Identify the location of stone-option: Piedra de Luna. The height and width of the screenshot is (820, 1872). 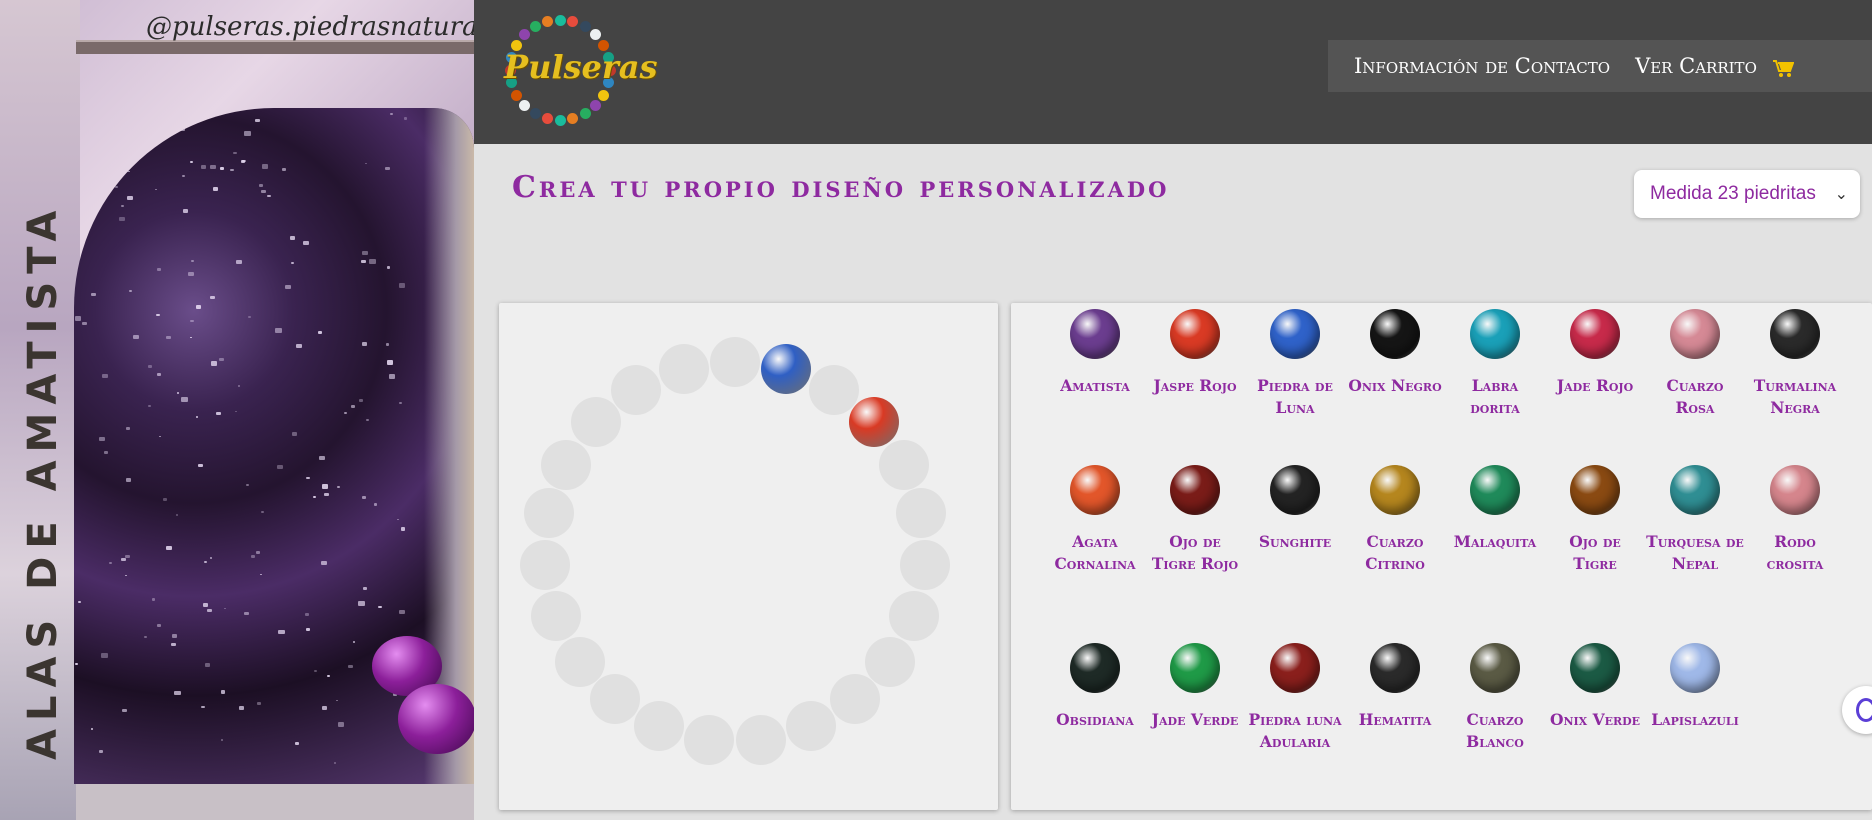
(1295, 361).